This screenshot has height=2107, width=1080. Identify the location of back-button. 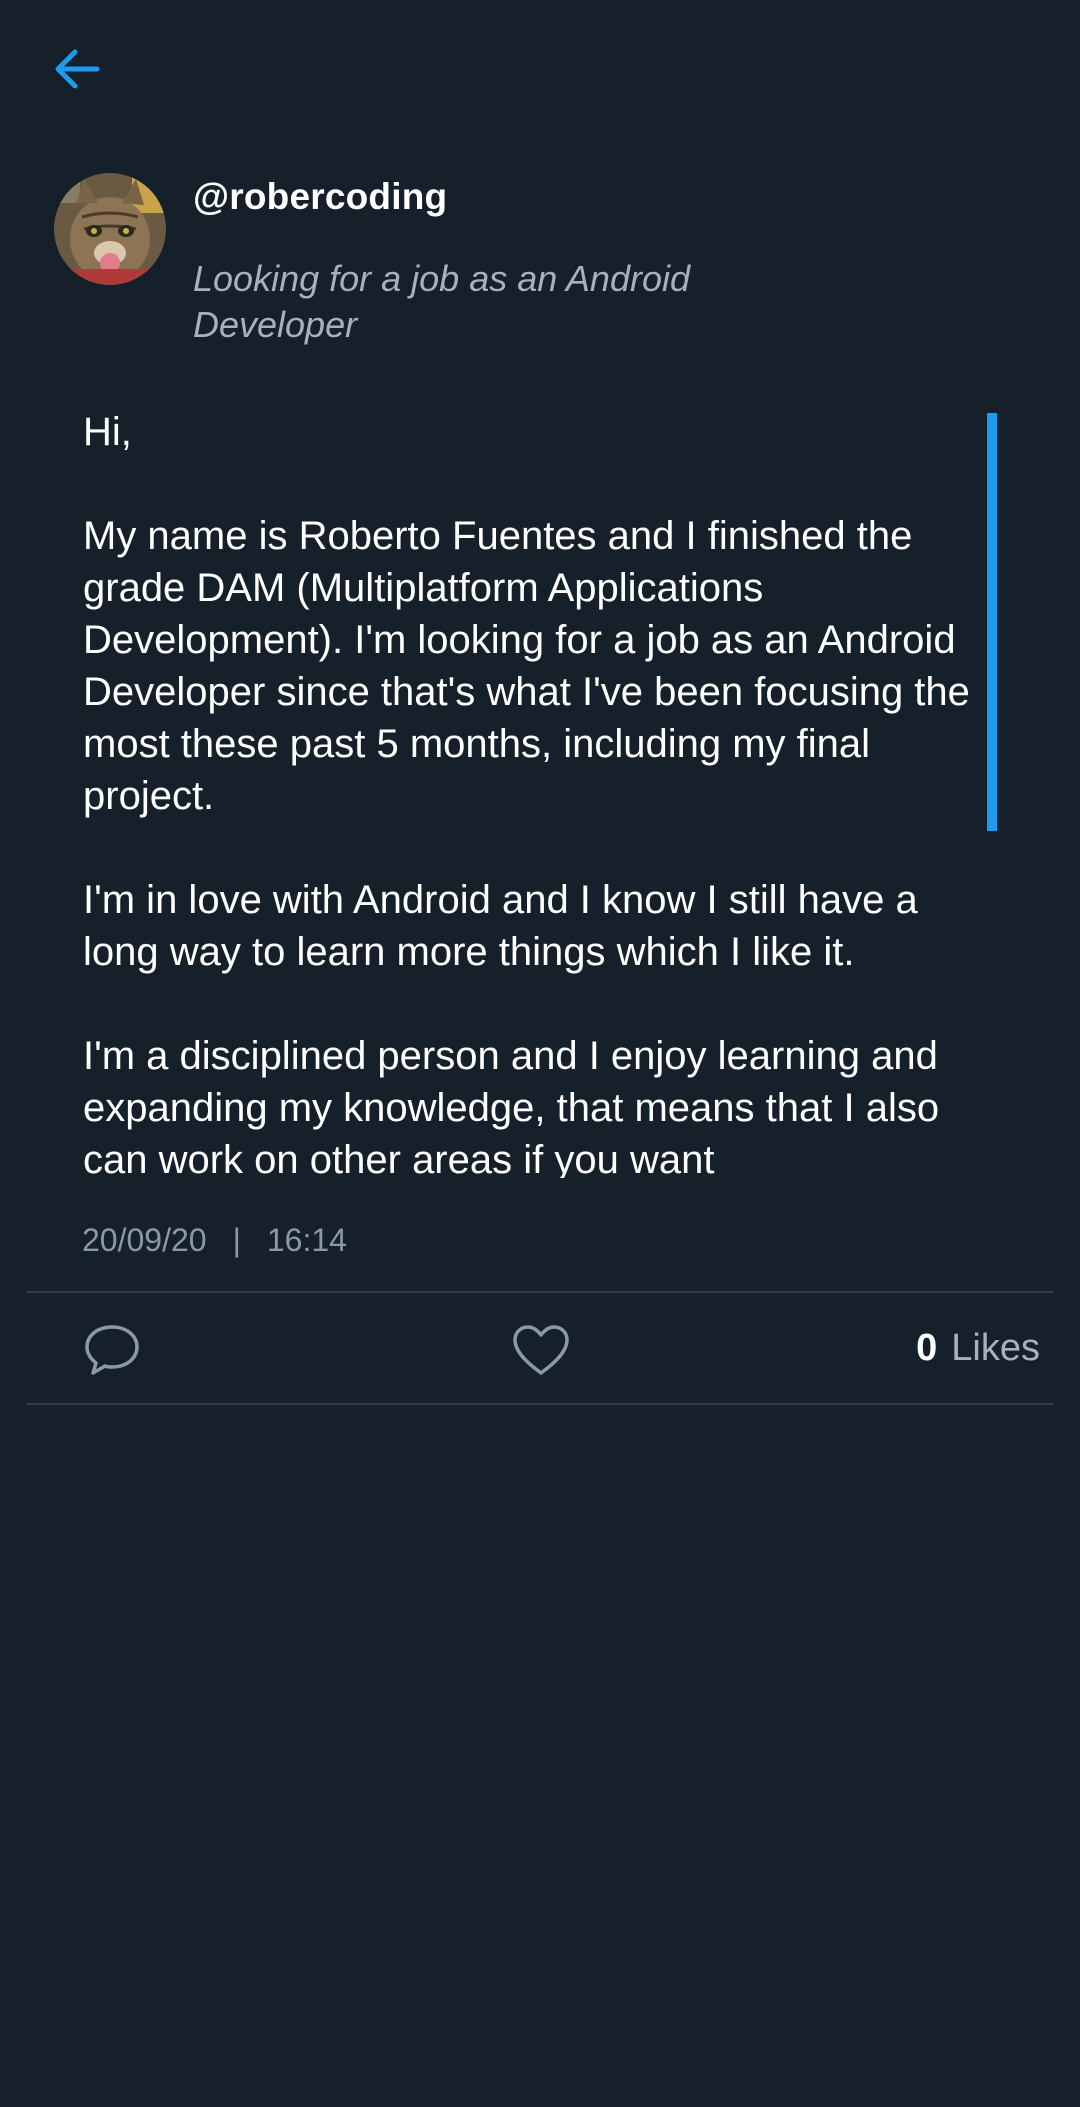
(77, 69).